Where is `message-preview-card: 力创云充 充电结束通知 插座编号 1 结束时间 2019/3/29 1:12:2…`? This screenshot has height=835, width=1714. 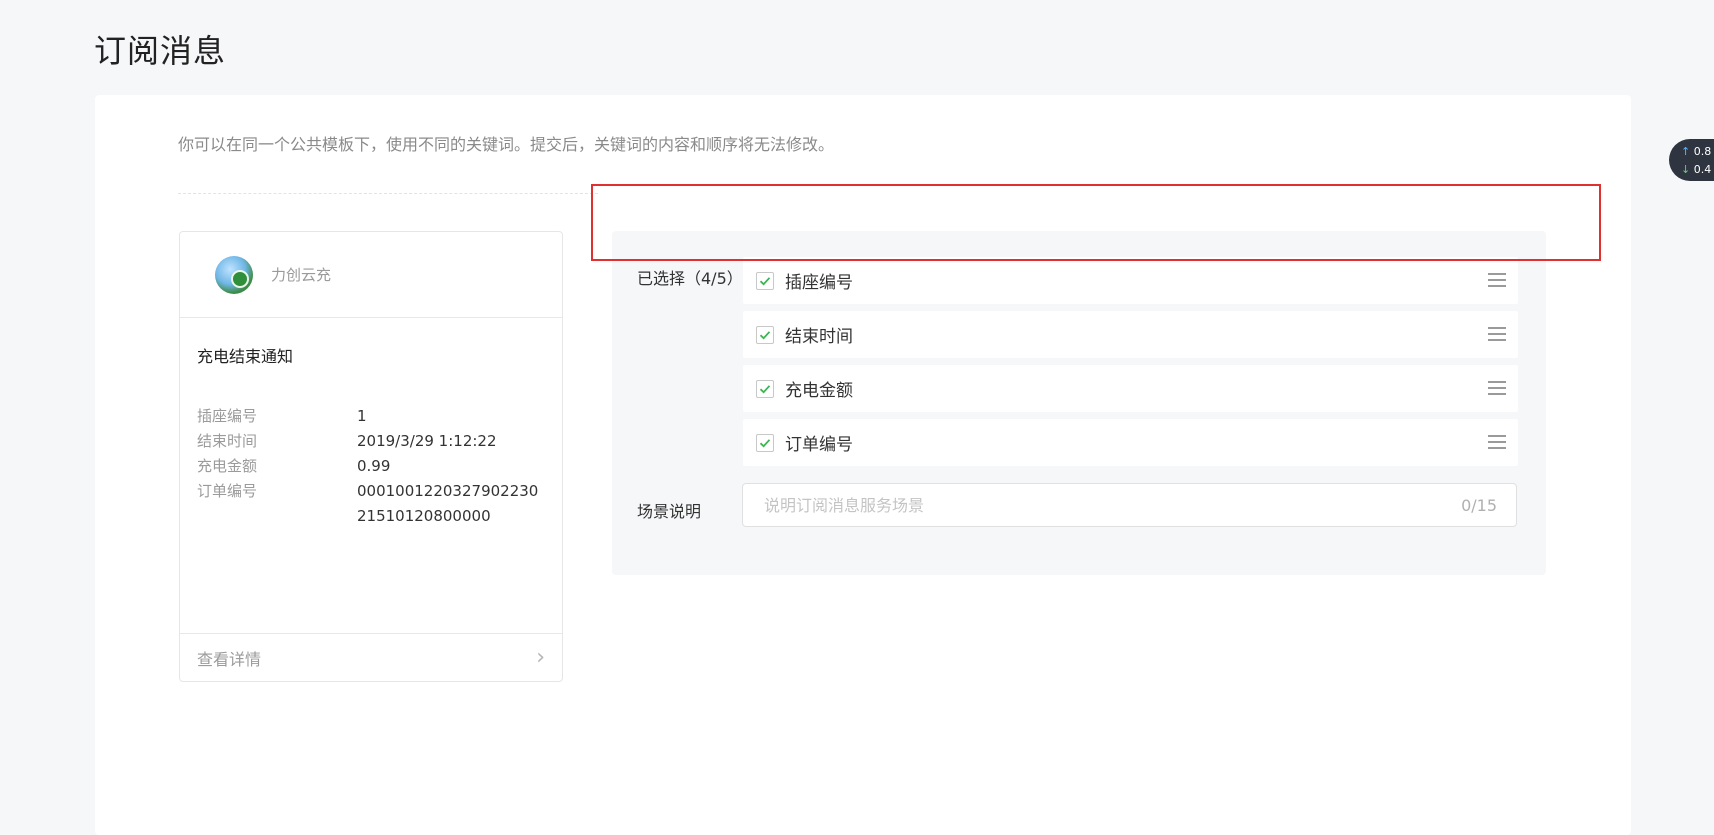 message-preview-card: 力创云充 充电结束通知 插座编号 1 结束时间 2019/3/29 1:12:2… is located at coordinates (371, 456).